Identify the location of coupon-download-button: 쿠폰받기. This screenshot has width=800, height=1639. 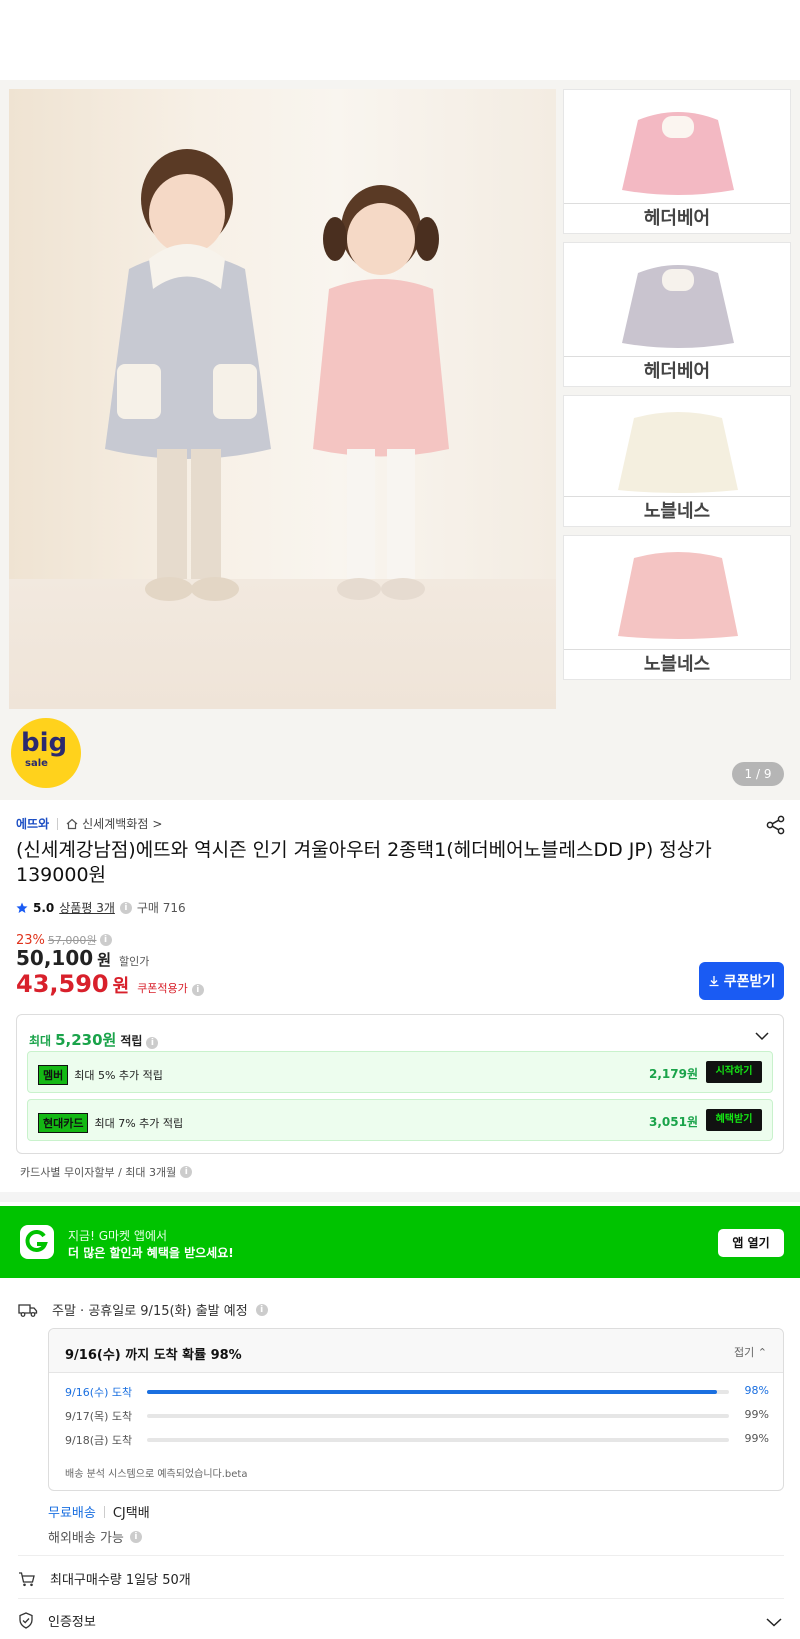
(741, 981).